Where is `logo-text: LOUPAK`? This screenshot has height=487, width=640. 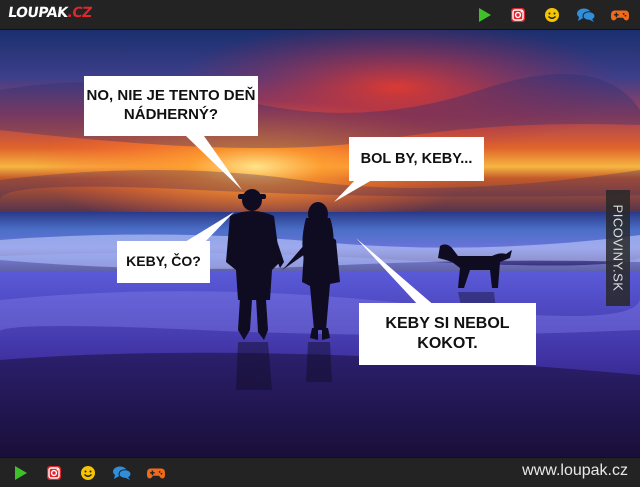 logo-text: LOUPAK is located at coordinates (37, 13).